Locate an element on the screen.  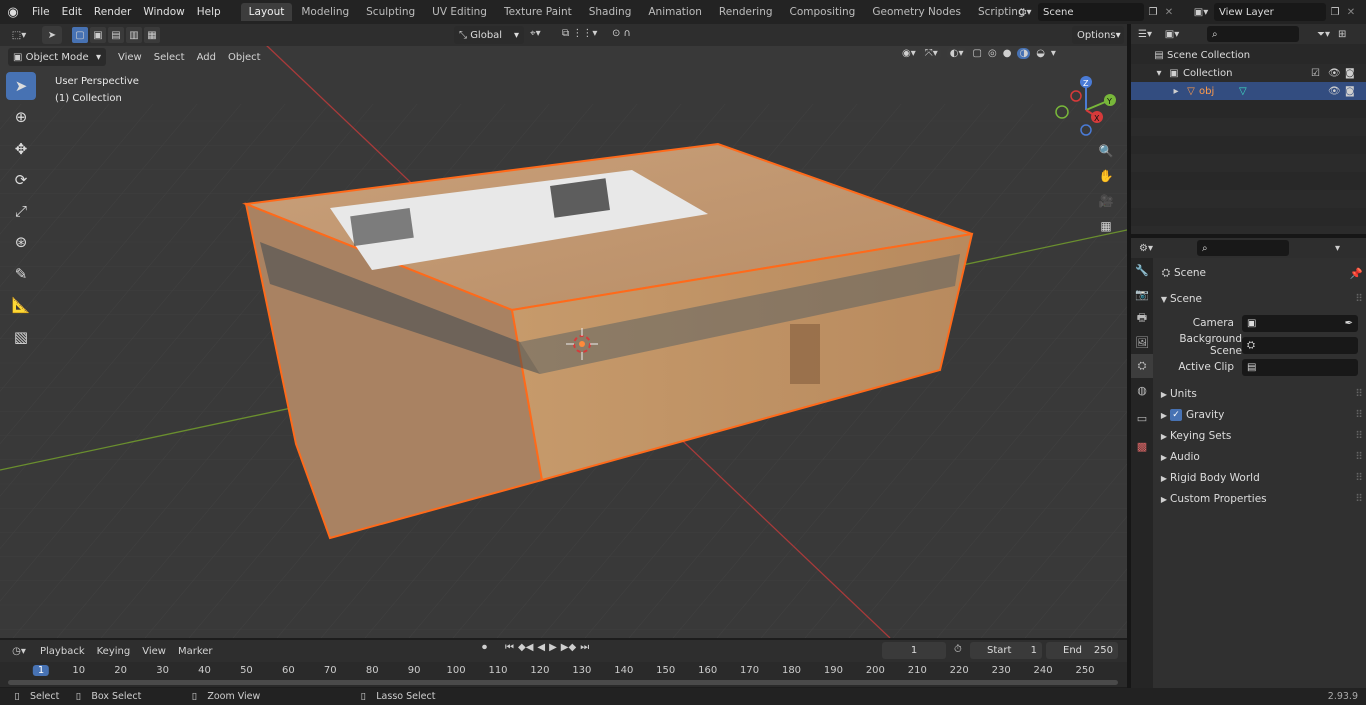
view-layer-selector: ▣▾ View Layer ❐ ✕ is located at coordinates (1277, 12).